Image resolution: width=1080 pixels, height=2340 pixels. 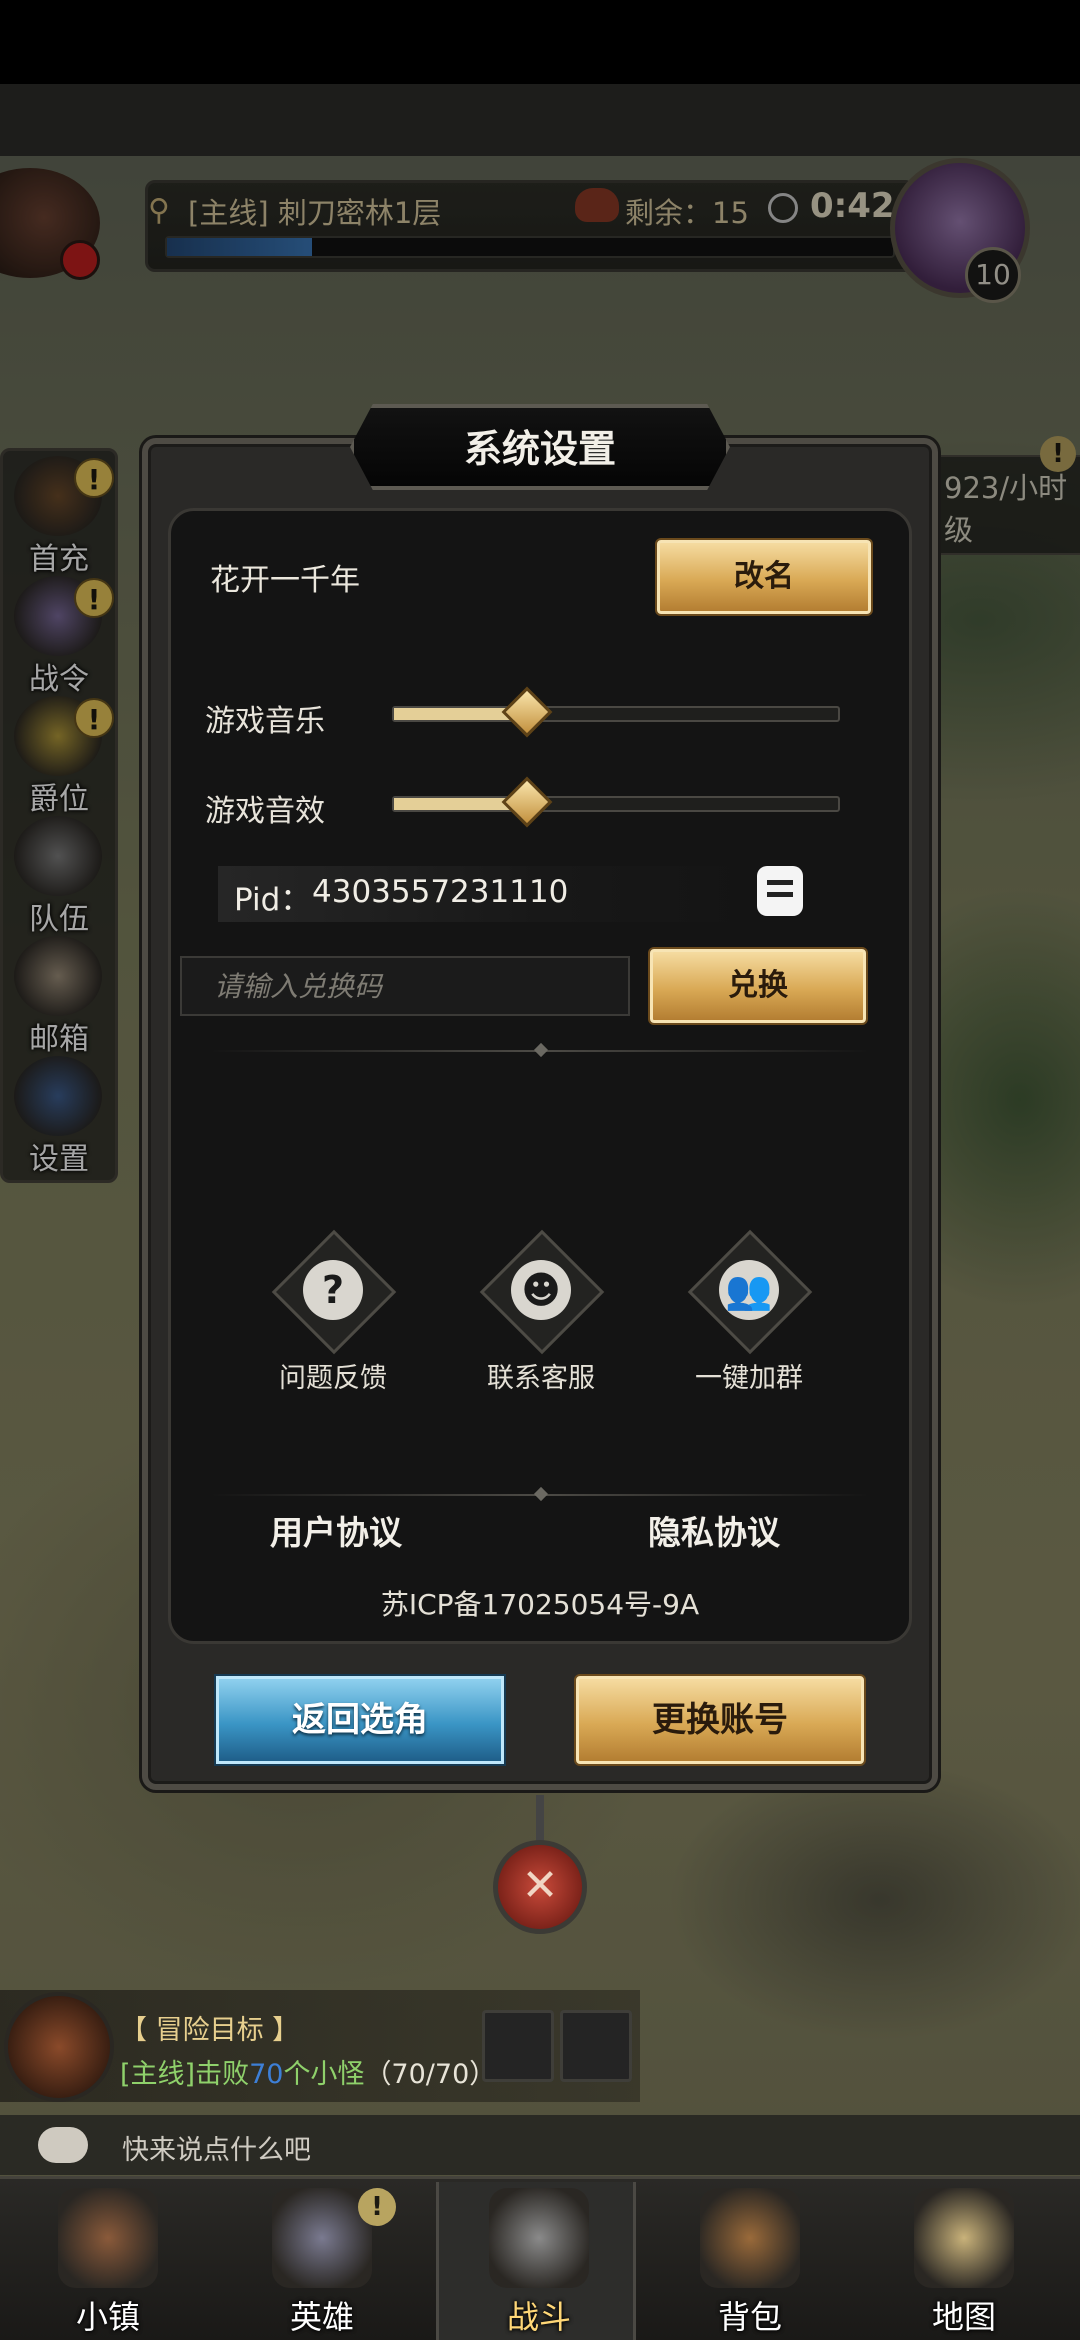 I want to click on nav-tab: 战斗, so click(x=536, y=2261).